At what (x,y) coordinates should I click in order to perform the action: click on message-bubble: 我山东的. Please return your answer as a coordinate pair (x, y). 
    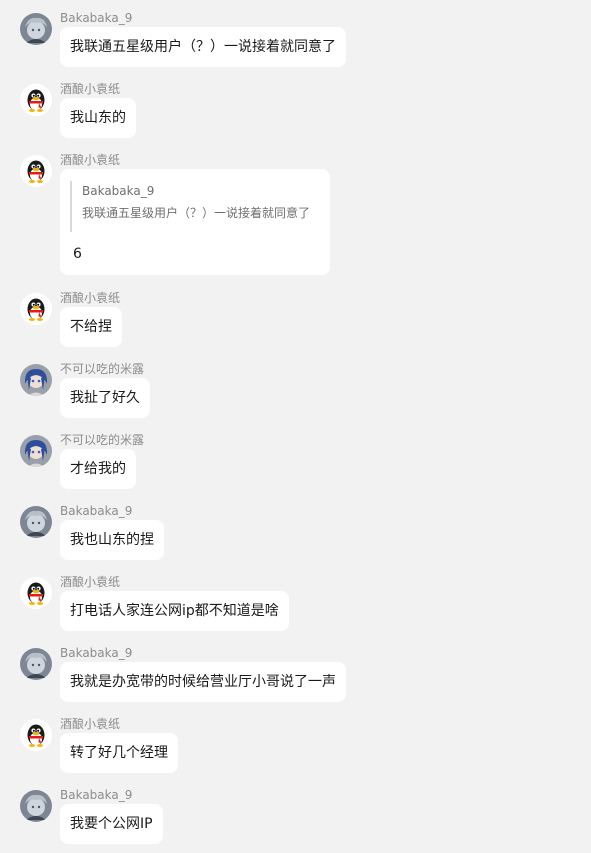
    Looking at the image, I should click on (98, 118).